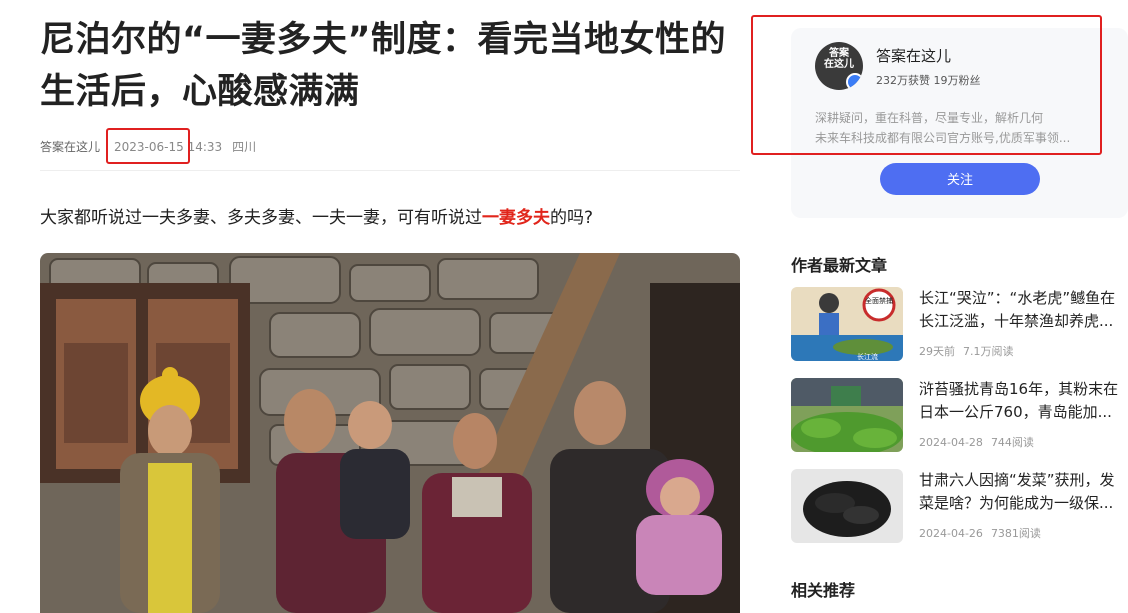 The width and height of the screenshot is (1128, 613). I want to click on author-annotation-box, so click(926, 85).